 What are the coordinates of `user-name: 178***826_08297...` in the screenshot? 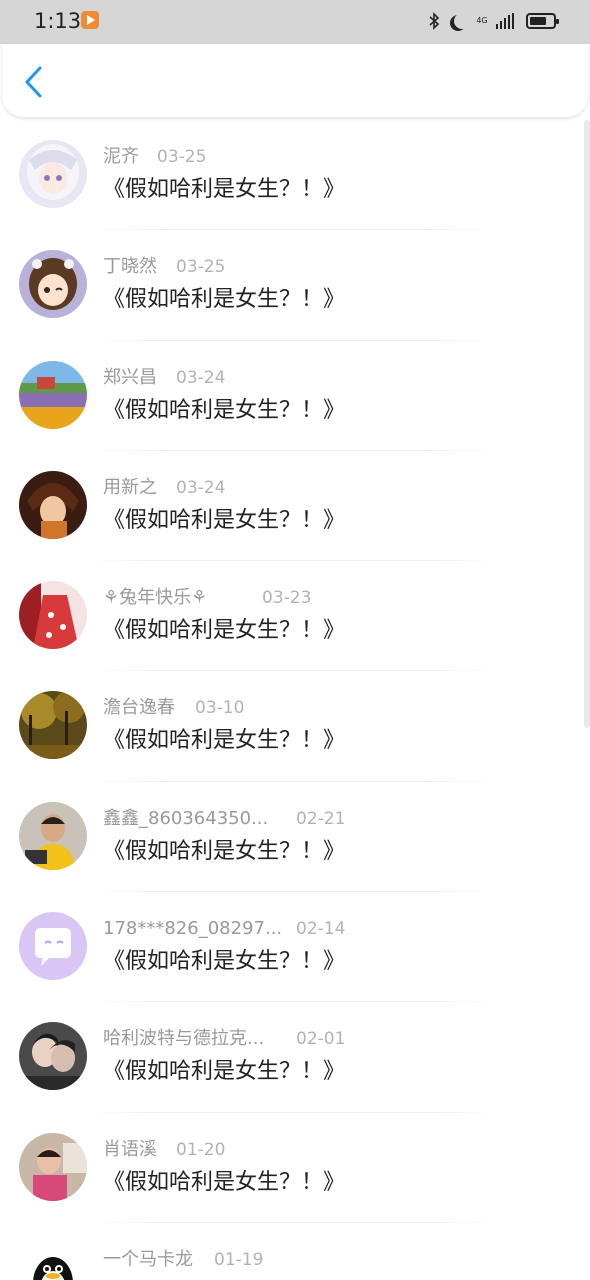 It's located at (192, 928).